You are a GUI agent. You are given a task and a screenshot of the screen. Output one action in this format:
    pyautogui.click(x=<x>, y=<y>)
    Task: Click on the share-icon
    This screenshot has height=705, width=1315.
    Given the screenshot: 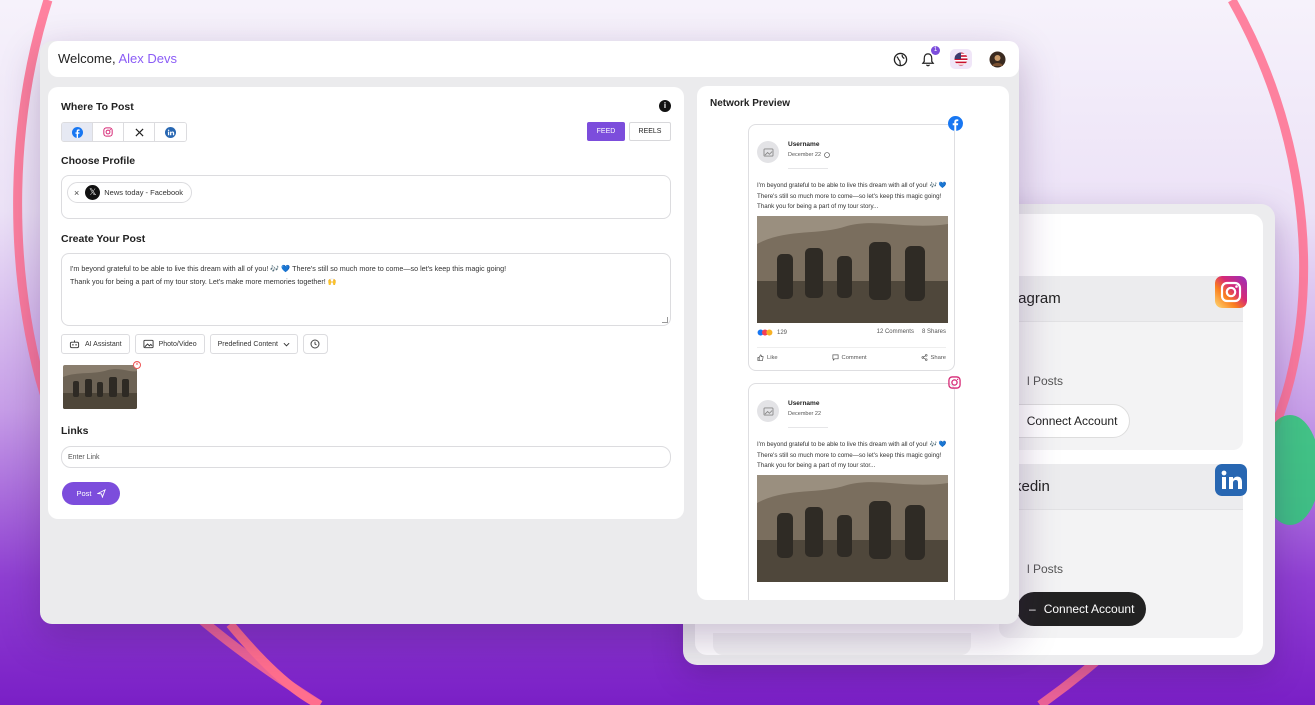 What is the action you would take?
    pyautogui.click(x=924, y=357)
    